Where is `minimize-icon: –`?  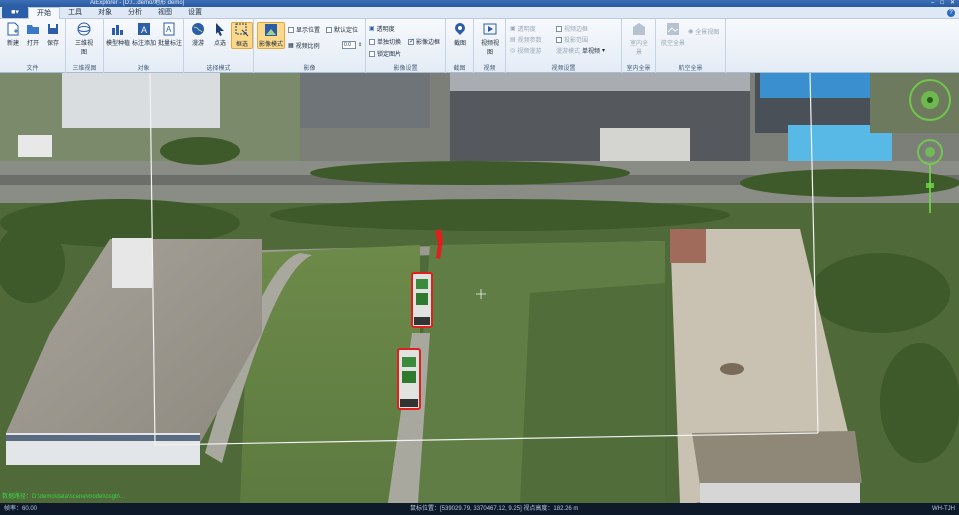
minimize-icon: – is located at coordinates (932, 3).